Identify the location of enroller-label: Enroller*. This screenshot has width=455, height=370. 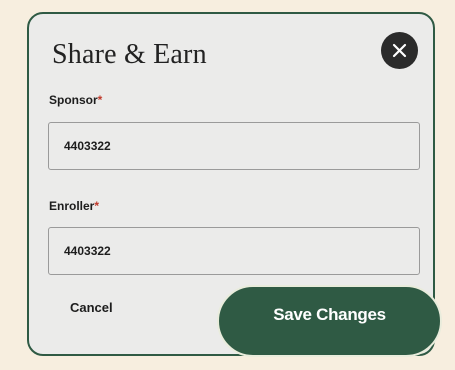
(74, 206).